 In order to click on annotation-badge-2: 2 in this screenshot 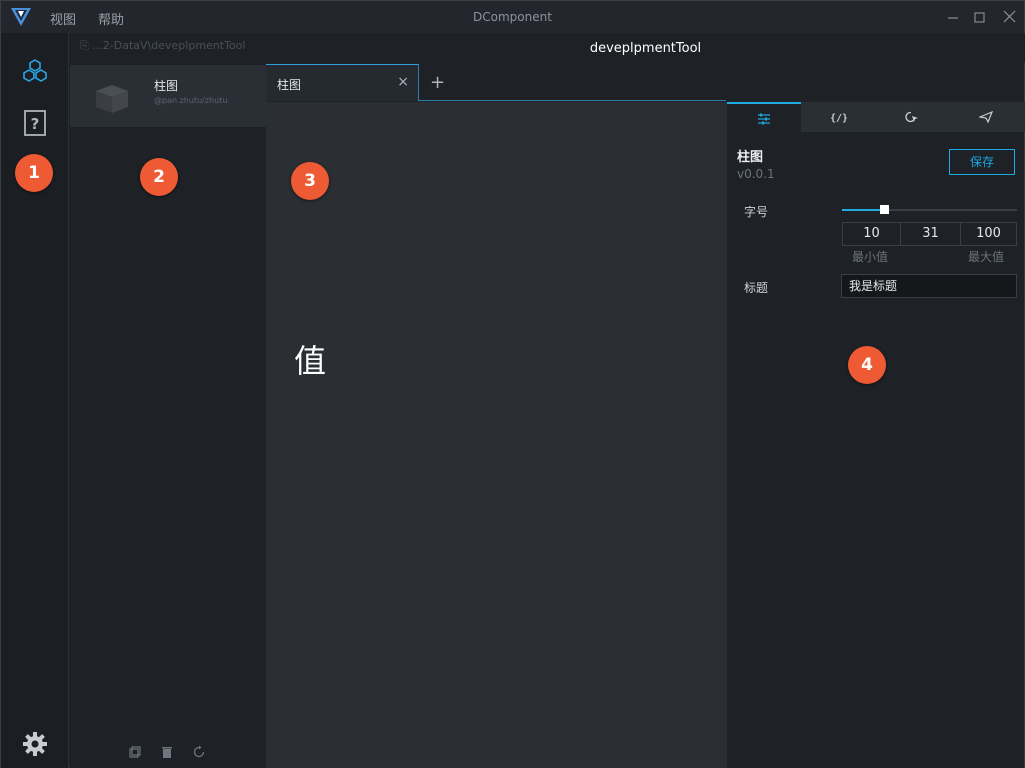, I will do `click(159, 177)`.